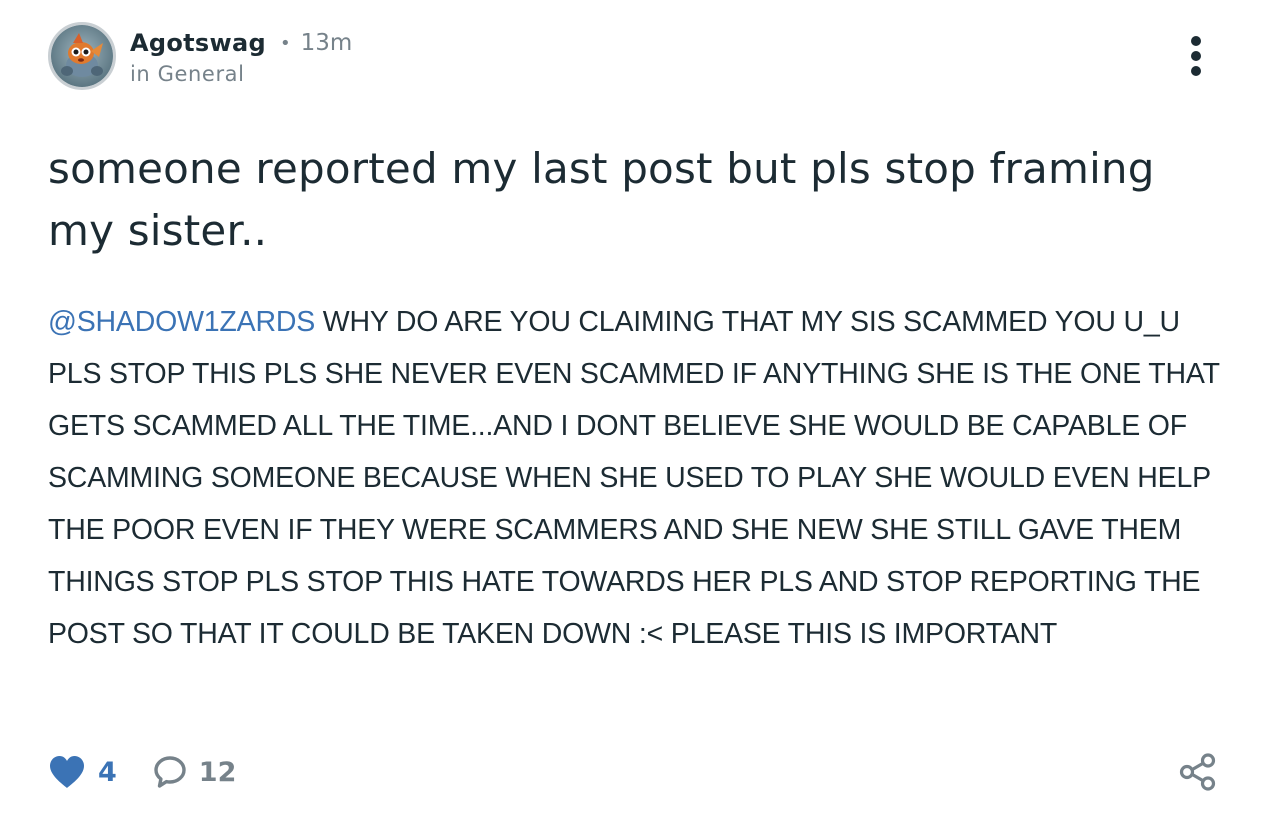 This screenshot has height=824, width=1264. What do you see at coordinates (198, 43) in the screenshot?
I see `author-name: Agotswag` at bounding box center [198, 43].